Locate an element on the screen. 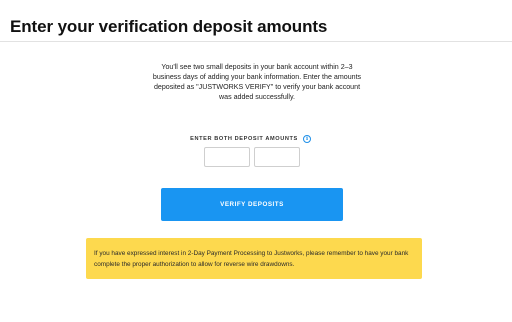  page-header: Enter your verification deposit amounts is located at coordinates (256, 21).